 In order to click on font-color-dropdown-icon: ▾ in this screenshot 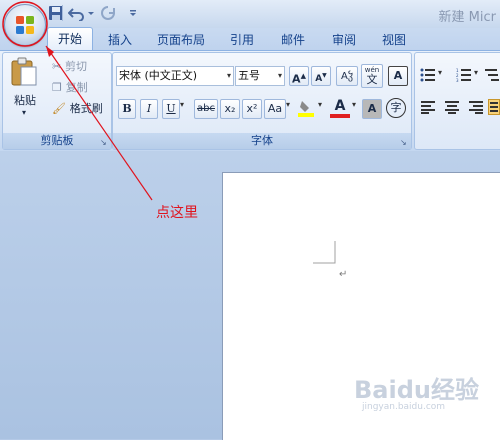, I will do `click(354, 104)`.